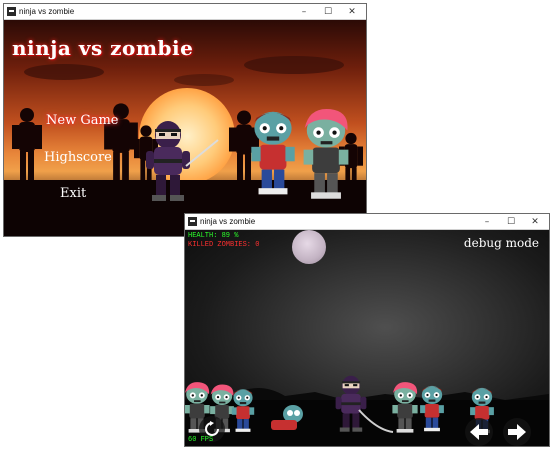 The width and height of the screenshot is (552, 450). What do you see at coordinates (103, 48) in the screenshot?
I see `game-title: ninja vs zombie` at bounding box center [103, 48].